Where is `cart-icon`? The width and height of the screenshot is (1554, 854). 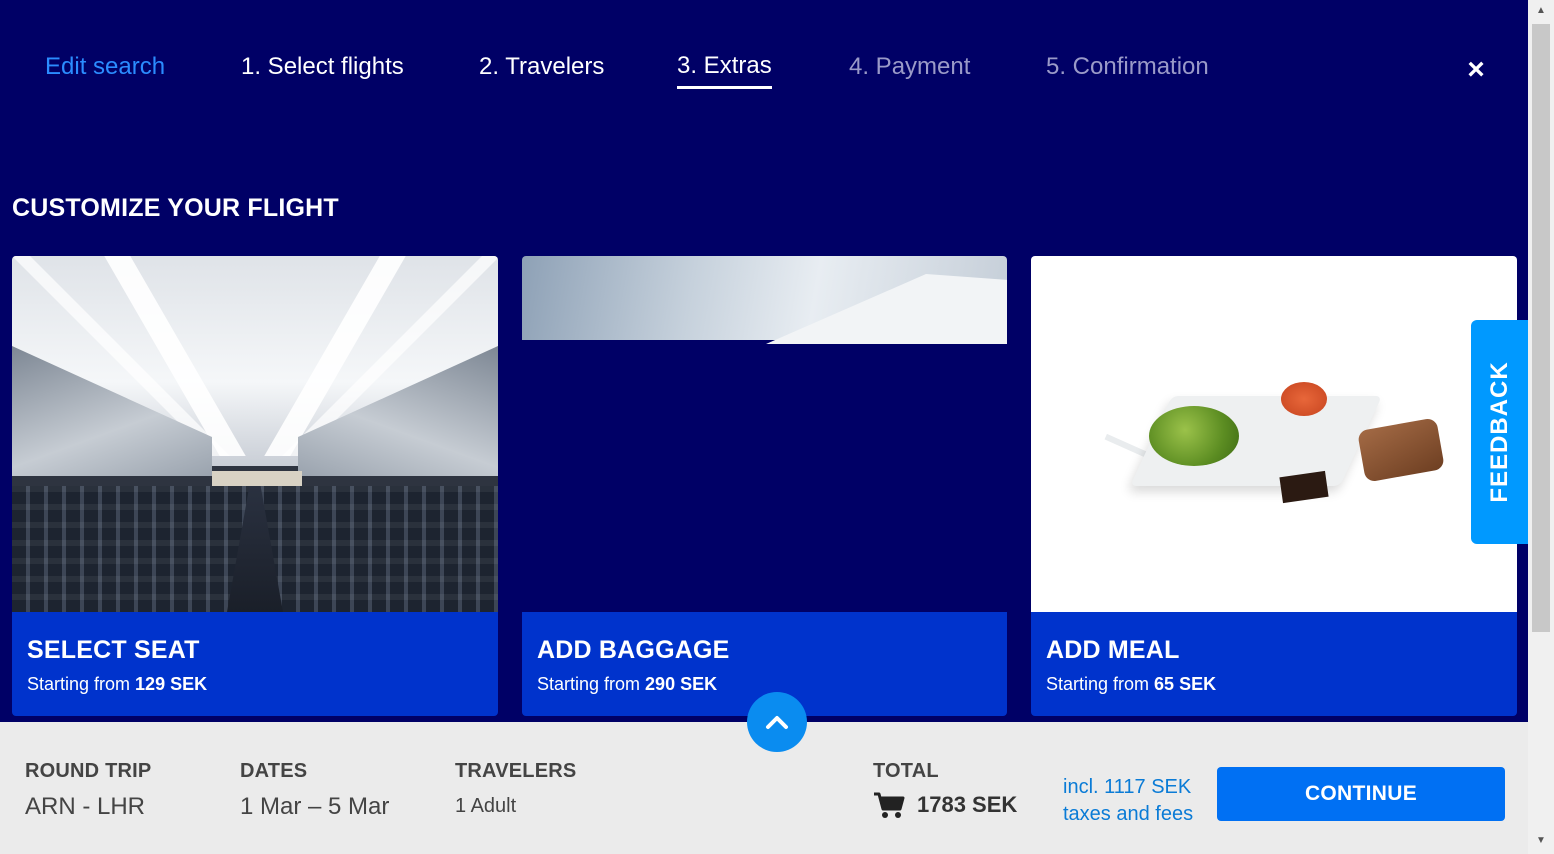
cart-icon is located at coordinates (889, 805).